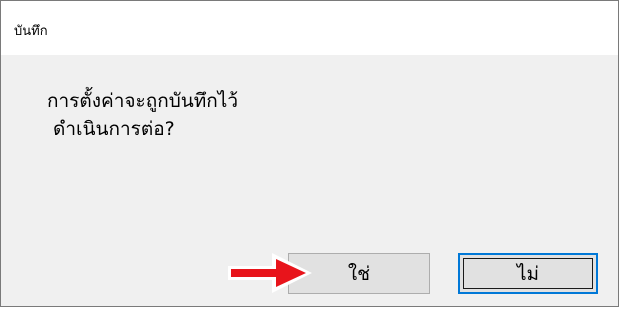  I want to click on no-button-label: ไม่, so click(528, 273).